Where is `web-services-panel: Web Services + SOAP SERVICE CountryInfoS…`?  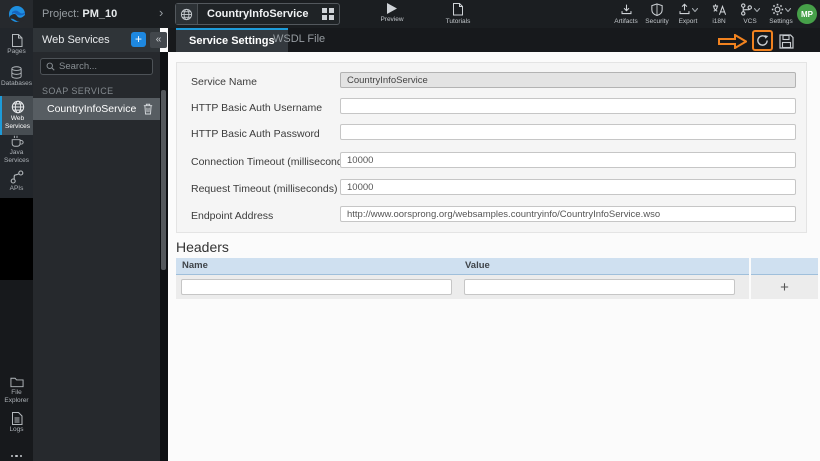
web-services-panel: Web Services + SOAP SERVICE CountryInfoS… is located at coordinates (96, 244).